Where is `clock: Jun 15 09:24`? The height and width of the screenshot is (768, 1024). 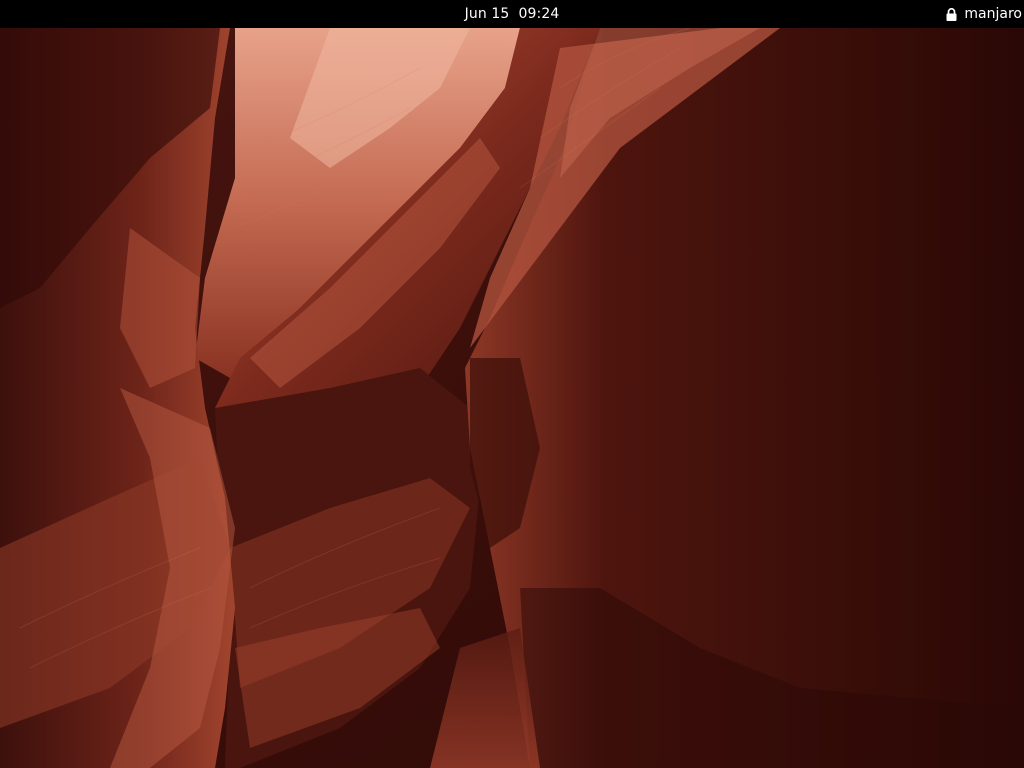
clock: Jun 15 09:24 is located at coordinates (512, 14).